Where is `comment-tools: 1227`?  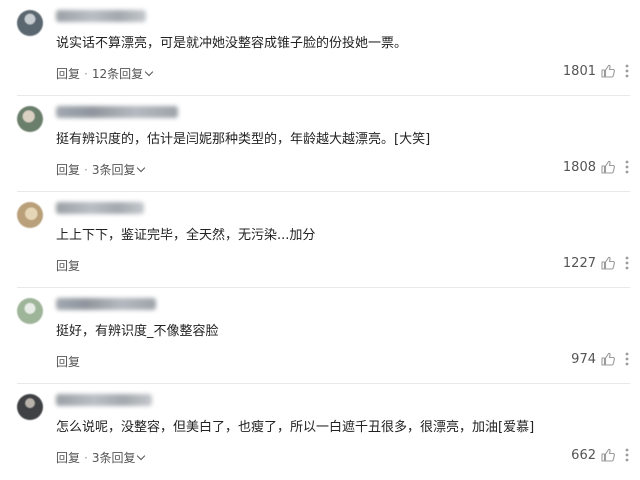
comment-tools: 1227 is located at coordinates (596, 263).